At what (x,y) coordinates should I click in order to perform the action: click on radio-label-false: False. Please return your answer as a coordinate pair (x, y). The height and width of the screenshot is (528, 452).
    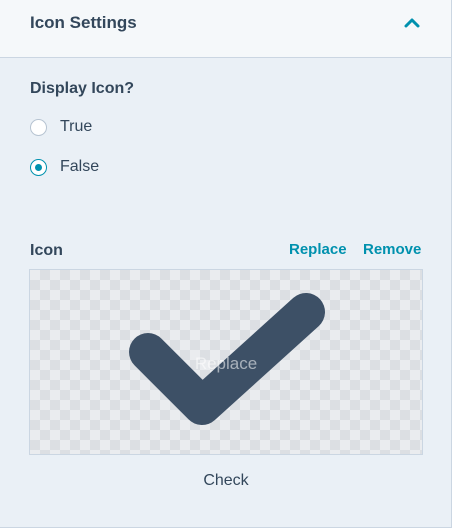
    Looking at the image, I should click on (80, 166).